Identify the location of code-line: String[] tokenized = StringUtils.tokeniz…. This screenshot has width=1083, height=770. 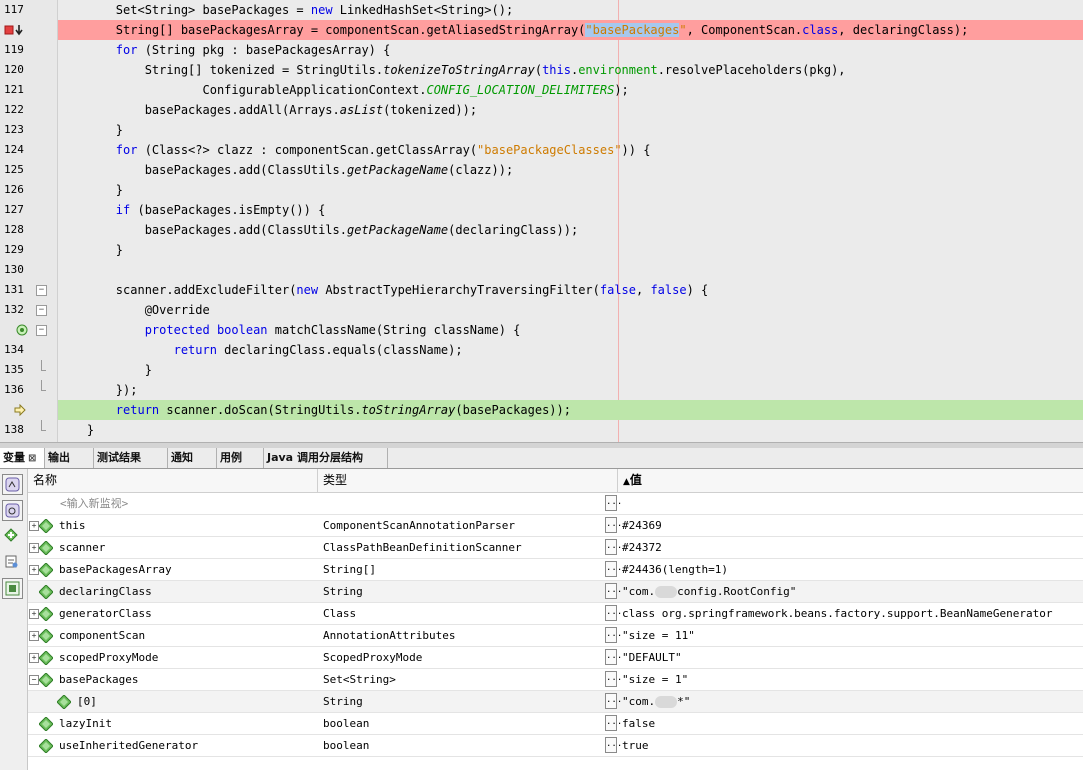
(570, 70).